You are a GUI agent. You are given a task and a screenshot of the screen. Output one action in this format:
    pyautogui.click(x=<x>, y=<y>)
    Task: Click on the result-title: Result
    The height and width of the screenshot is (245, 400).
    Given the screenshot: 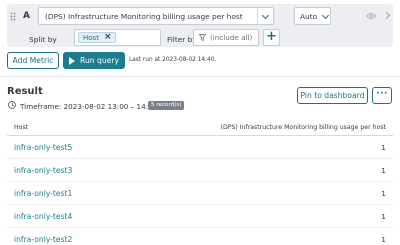 What is the action you would take?
    pyautogui.click(x=25, y=91)
    